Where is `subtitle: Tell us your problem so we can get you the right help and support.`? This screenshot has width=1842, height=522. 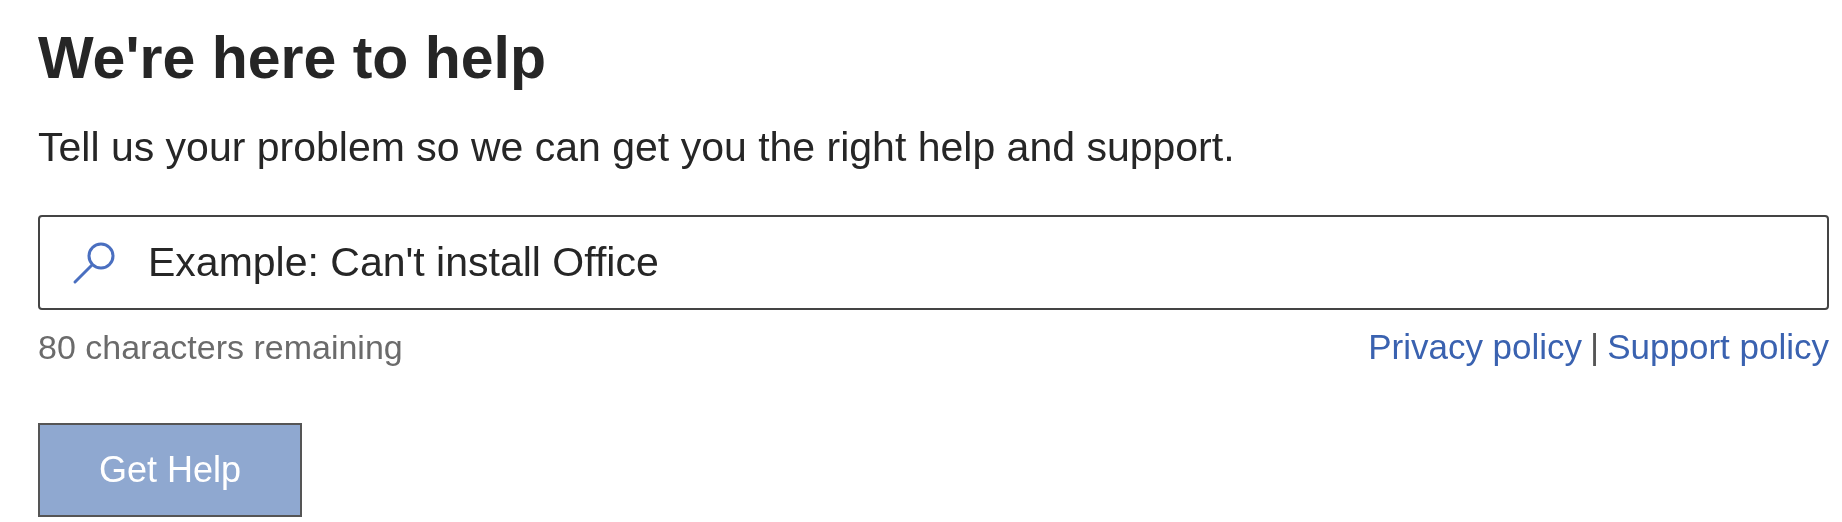
subtitle: Tell us your problem so we can get you the right help and support. is located at coordinates (637, 147).